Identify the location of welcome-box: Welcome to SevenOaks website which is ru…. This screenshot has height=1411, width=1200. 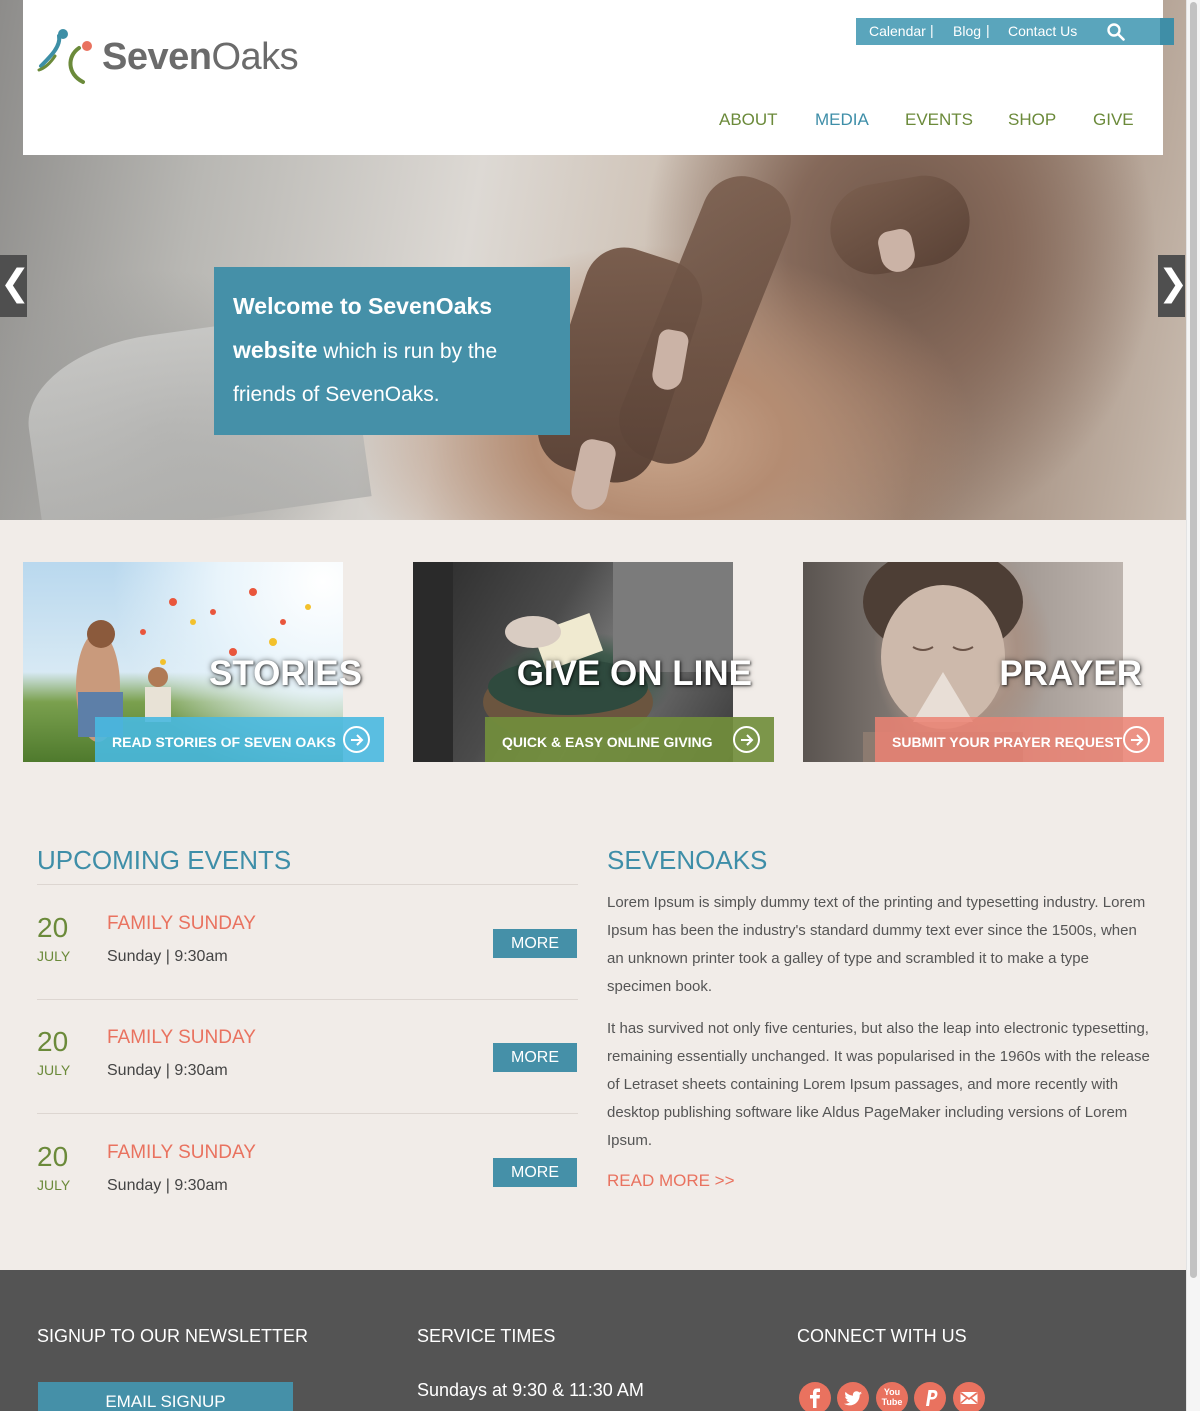
(392, 351).